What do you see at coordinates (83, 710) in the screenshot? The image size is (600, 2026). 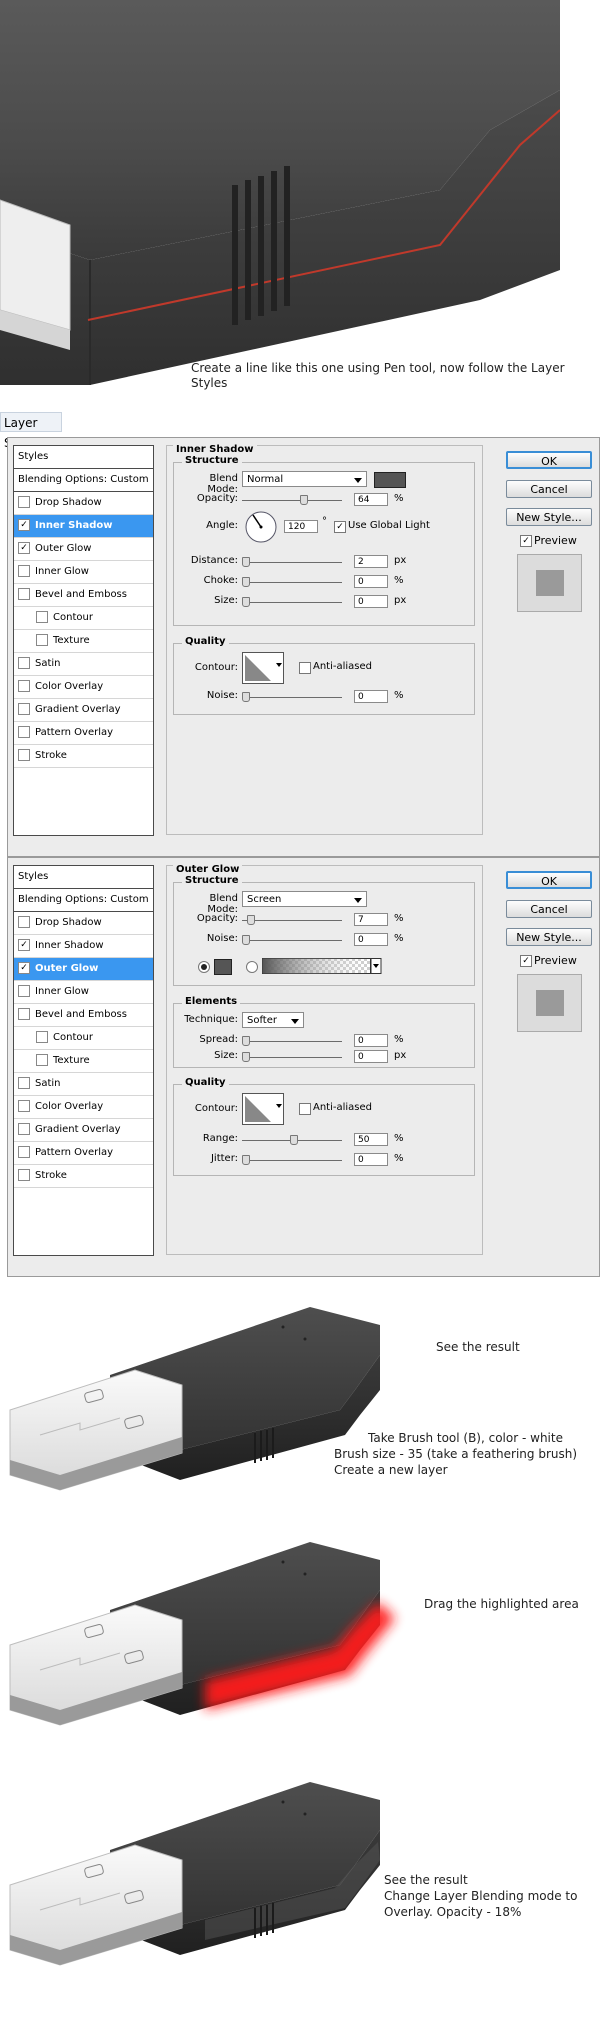 I see `style-gradient-overlay: Gradient Overlay` at bounding box center [83, 710].